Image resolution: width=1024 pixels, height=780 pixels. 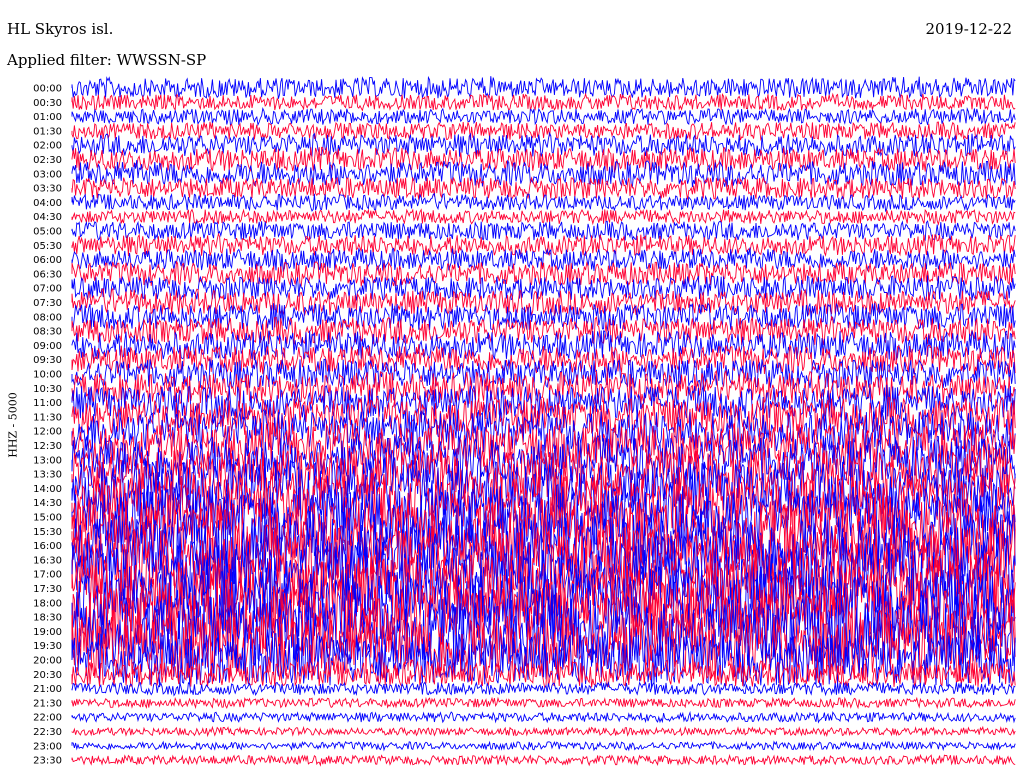 I want to click on time-tick-label: 01:00, so click(x=47, y=117).